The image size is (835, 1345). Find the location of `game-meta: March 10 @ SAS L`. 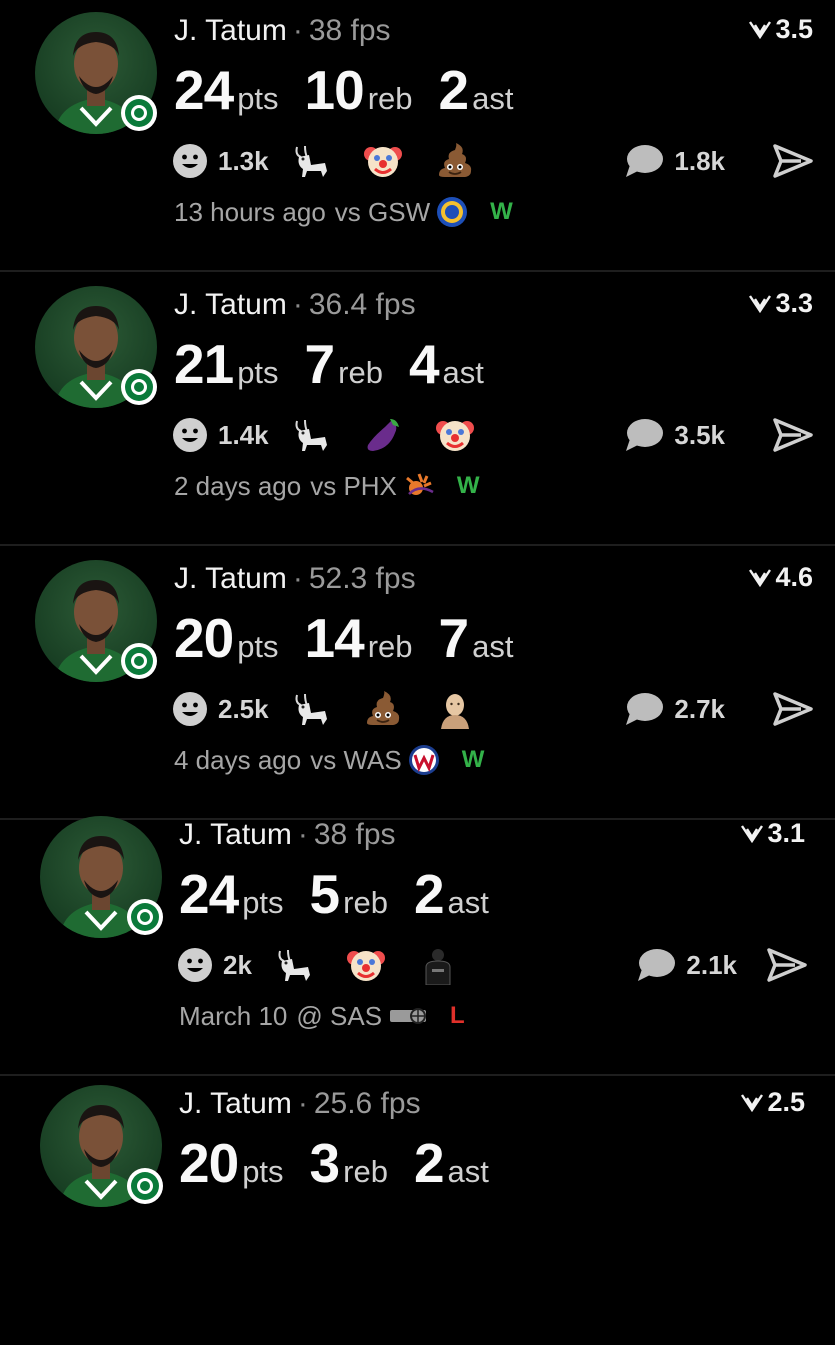

game-meta: March 10 @ SAS L is located at coordinates (322, 1016).